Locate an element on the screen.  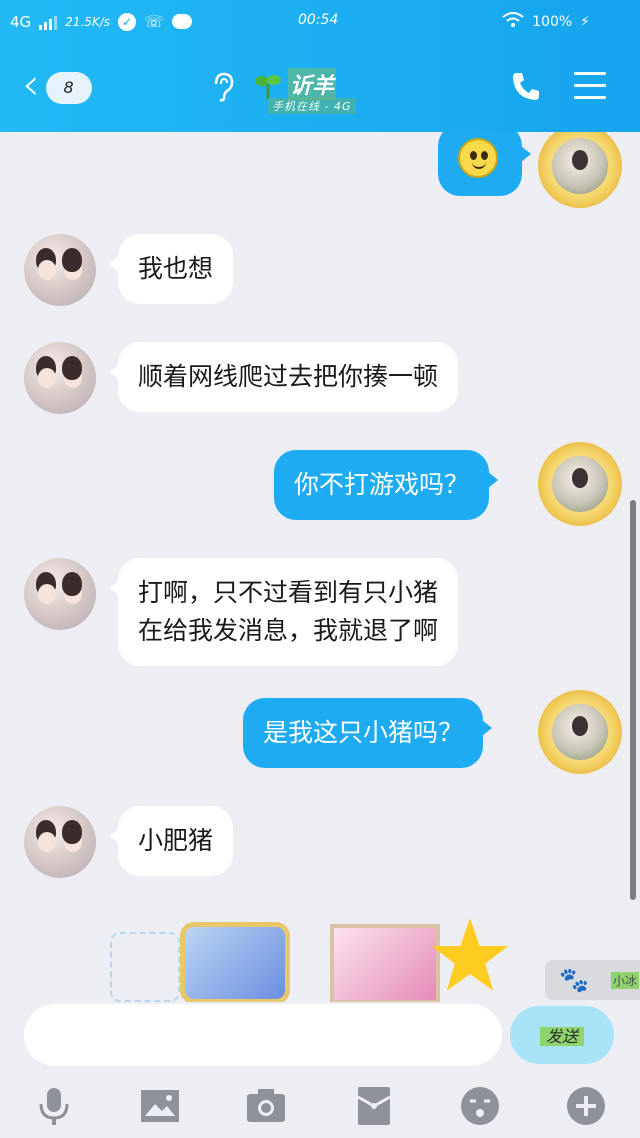
menu-icon is located at coordinates (590, 90).